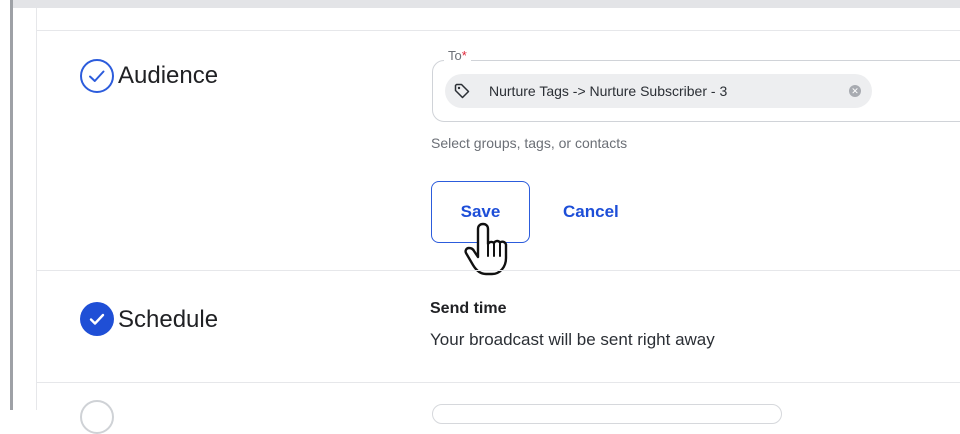  I want to click on to-field-helper-text: Select groups, tags, or contacts, so click(529, 143).